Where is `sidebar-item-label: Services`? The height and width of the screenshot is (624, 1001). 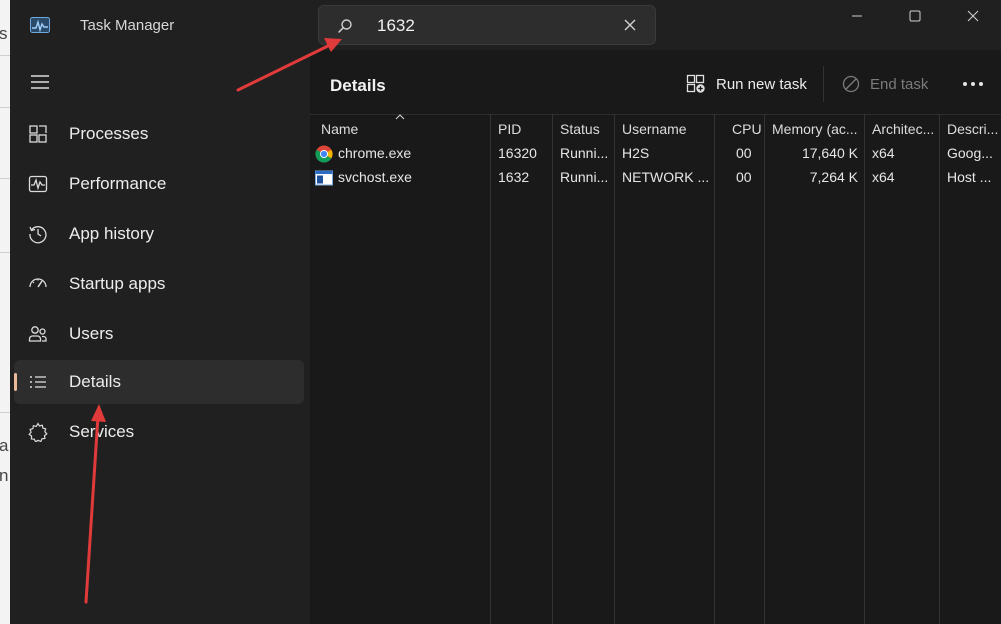
sidebar-item-label: Services is located at coordinates (102, 431).